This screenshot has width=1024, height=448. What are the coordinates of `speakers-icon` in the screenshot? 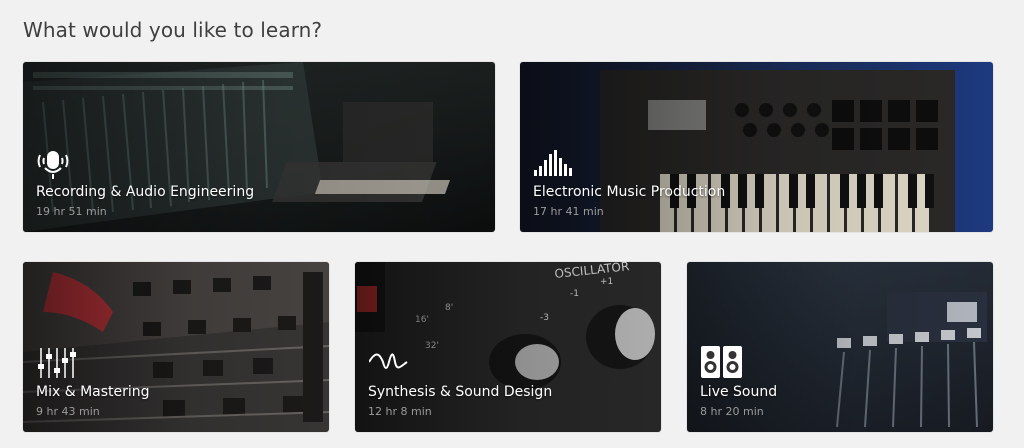 It's located at (721, 362).